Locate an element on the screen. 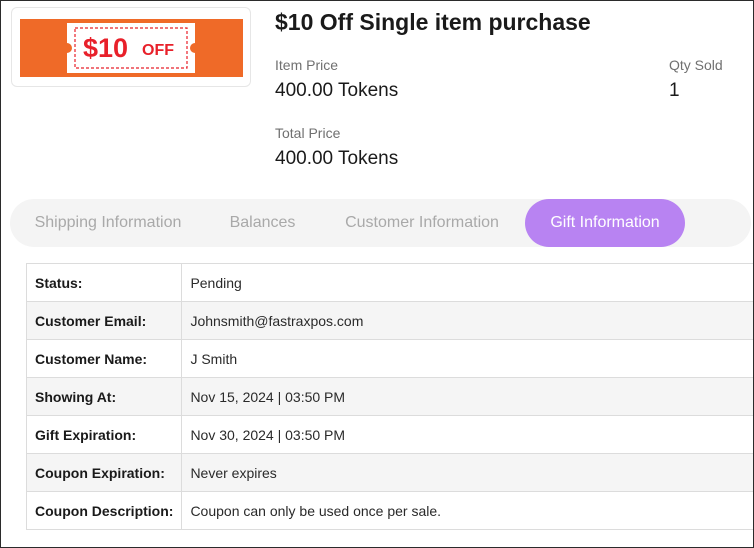  coupon-ticket-graphic: $10 OFF is located at coordinates (131, 48).